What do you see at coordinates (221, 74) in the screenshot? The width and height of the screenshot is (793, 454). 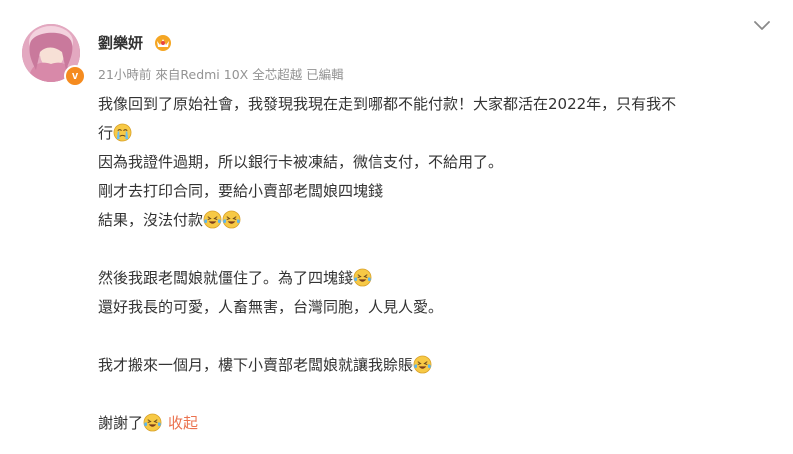 I see `post-meta: 21小時前 來自Redmi 10X 全芯超越 已編輯` at bounding box center [221, 74].